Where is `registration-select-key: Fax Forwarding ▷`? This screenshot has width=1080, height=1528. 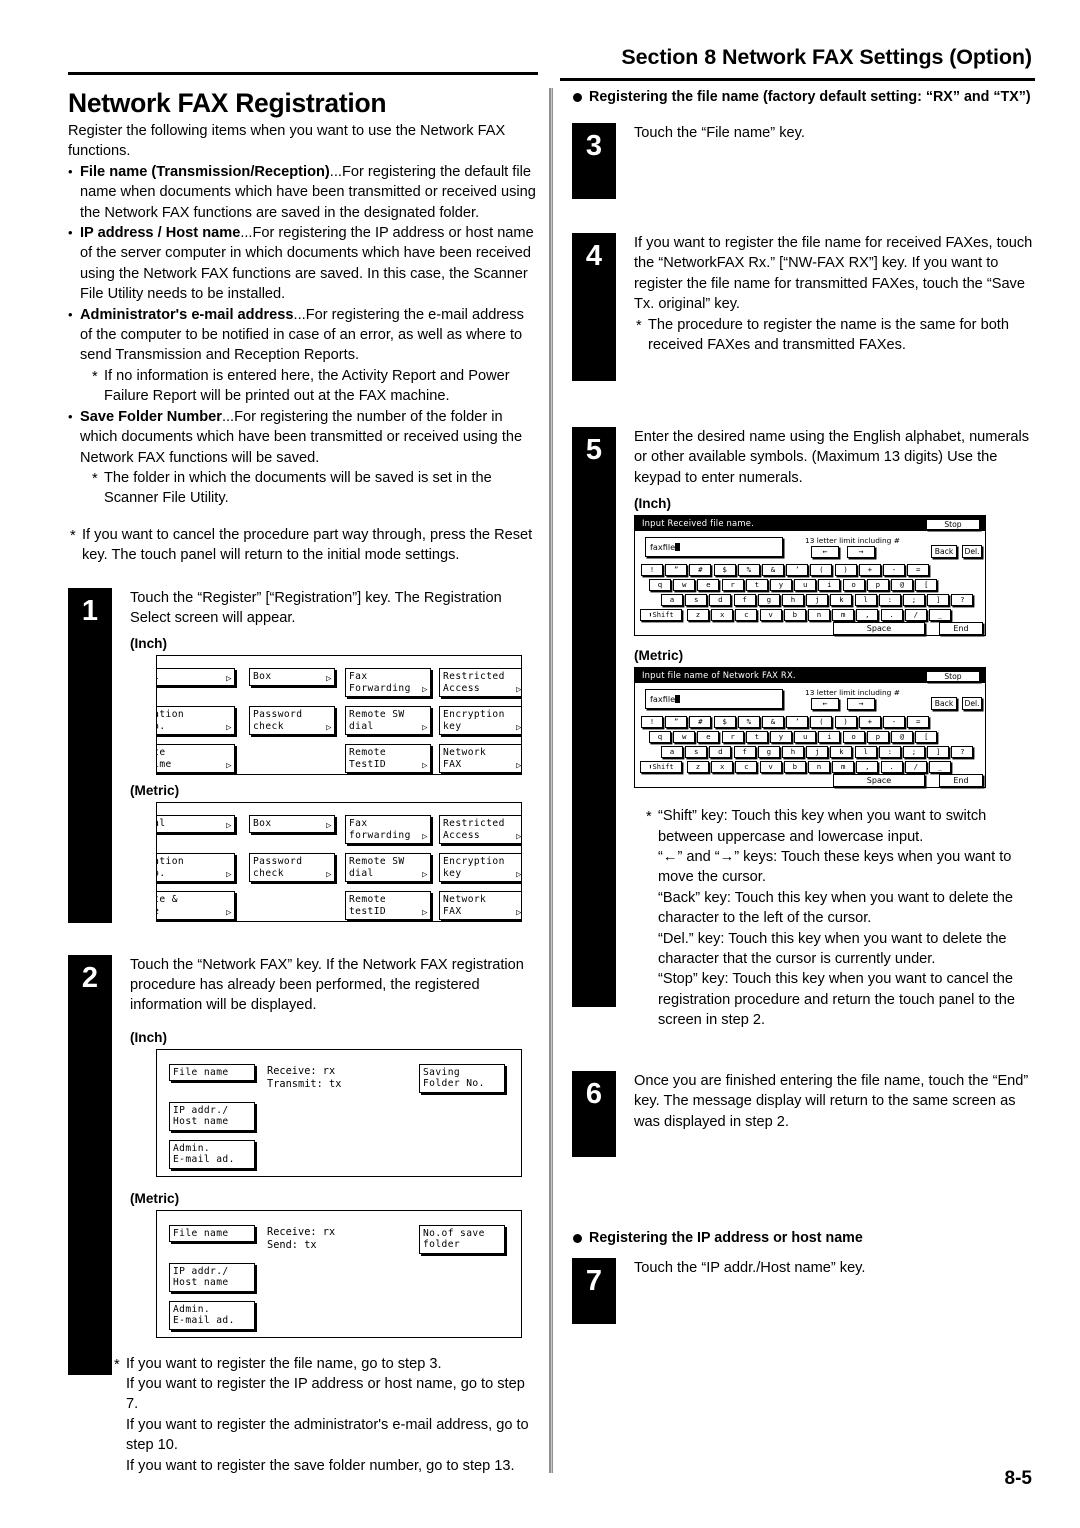
registration-select-key: Fax Forwarding ▷ is located at coordinates (388, 683).